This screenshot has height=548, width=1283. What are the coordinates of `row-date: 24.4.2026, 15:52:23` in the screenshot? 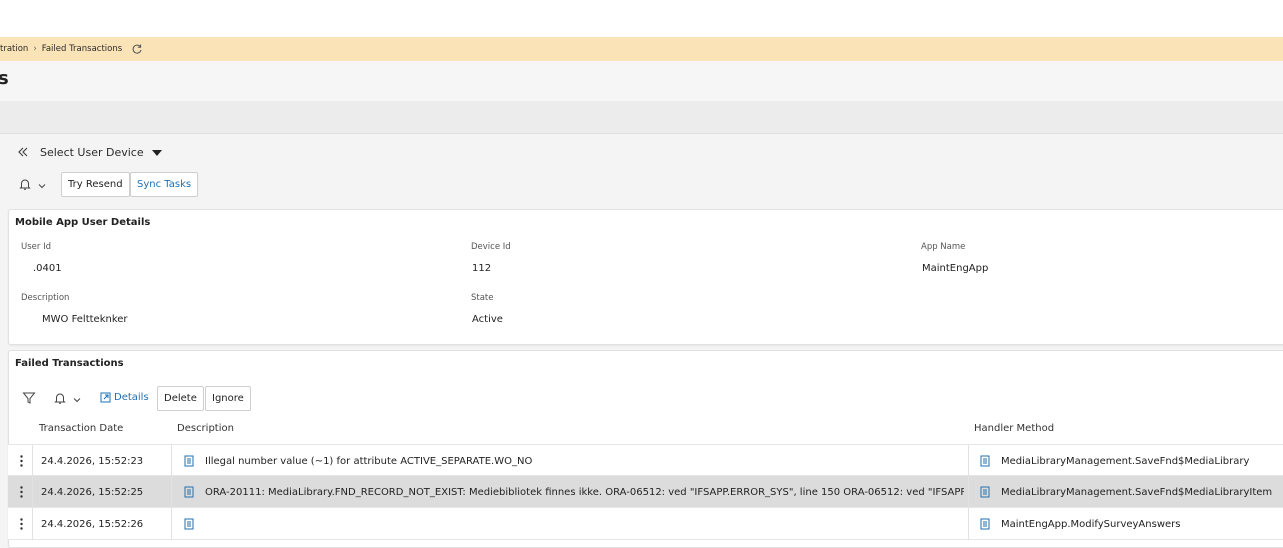 It's located at (92, 461).